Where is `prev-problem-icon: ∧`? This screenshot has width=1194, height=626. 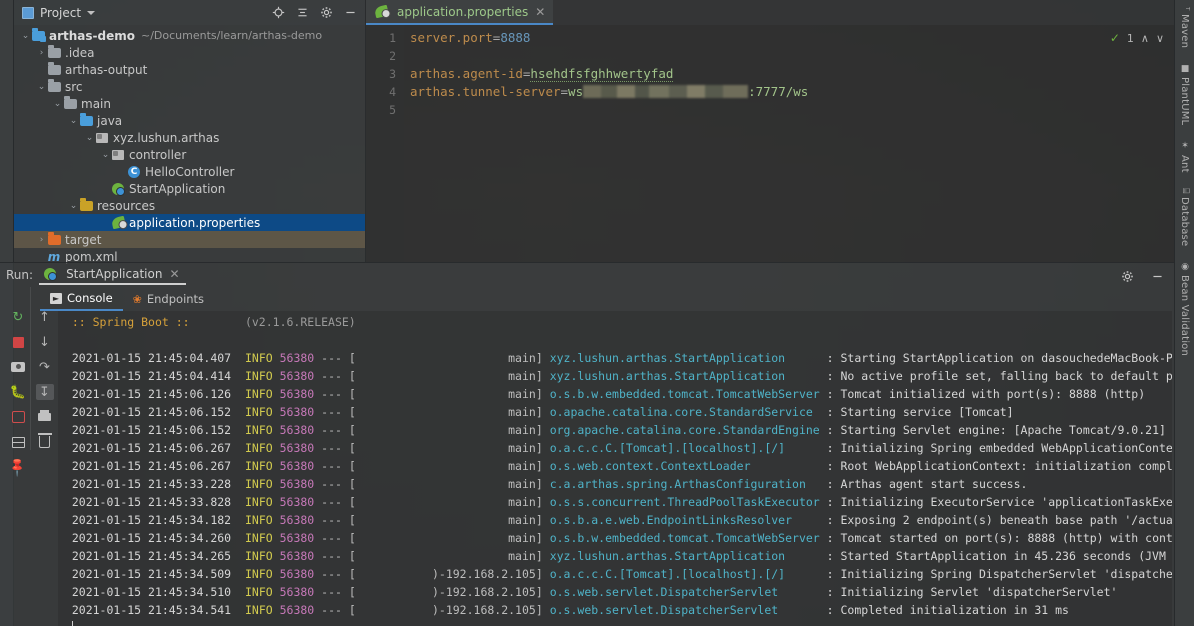 prev-problem-icon: ∧ is located at coordinates (1145, 38).